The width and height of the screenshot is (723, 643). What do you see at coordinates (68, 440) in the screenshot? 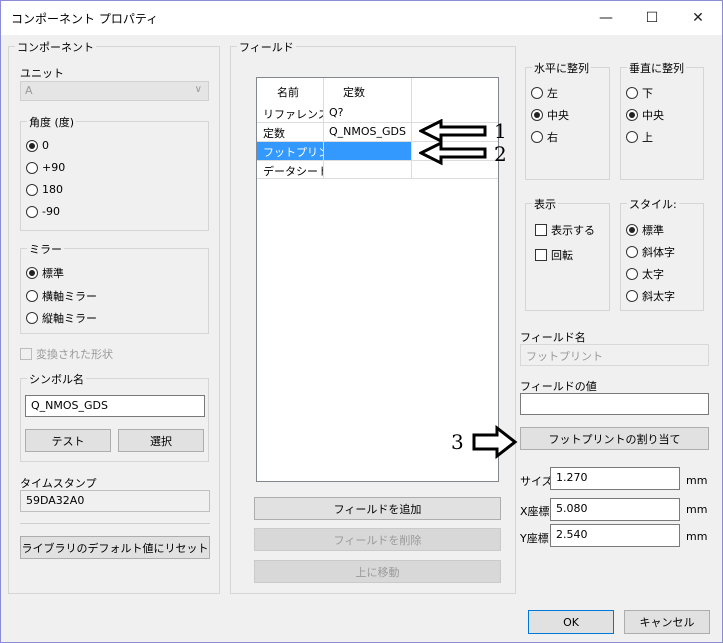
I see `test-button: テスト` at bounding box center [68, 440].